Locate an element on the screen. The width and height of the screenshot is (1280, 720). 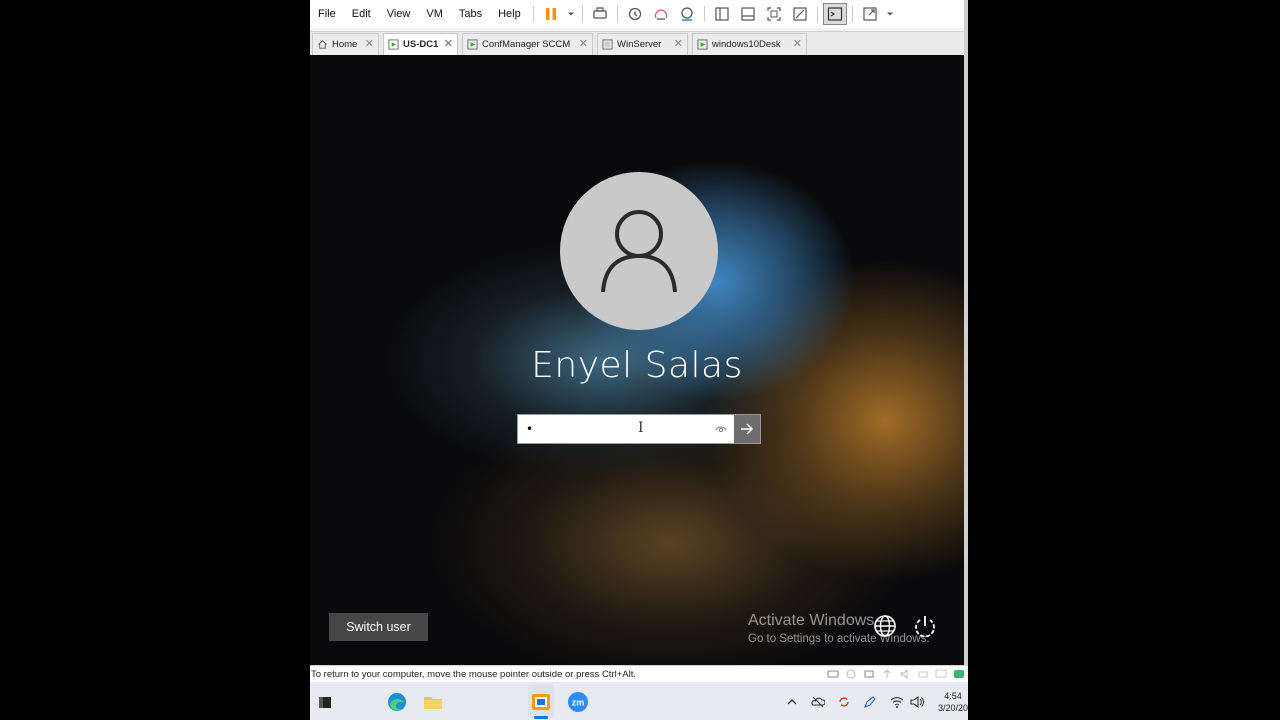
menu-tabs: Tabs is located at coordinates (470, 14).